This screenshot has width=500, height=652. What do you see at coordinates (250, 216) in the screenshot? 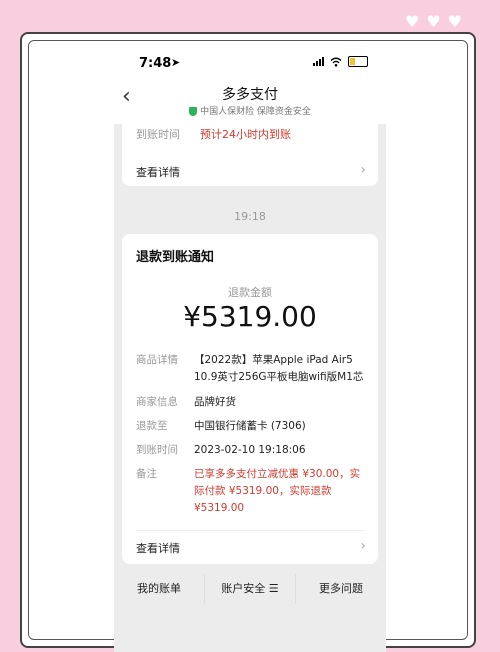
I see `message-timestamp: 19:18` at bounding box center [250, 216].